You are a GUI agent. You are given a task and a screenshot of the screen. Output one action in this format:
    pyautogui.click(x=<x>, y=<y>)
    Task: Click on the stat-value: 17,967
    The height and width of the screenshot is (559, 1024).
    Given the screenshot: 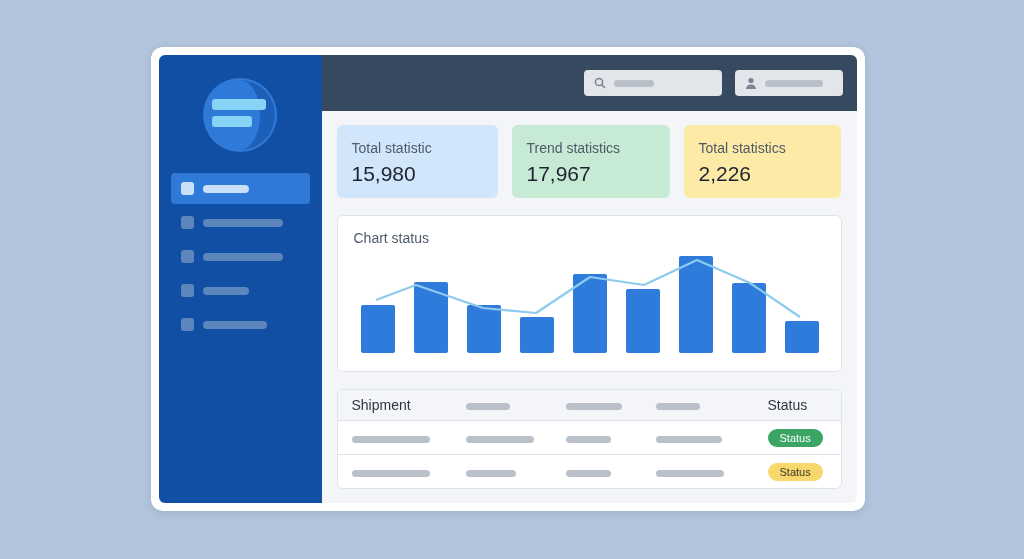 What is the action you would take?
    pyautogui.click(x=559, y=174)
    